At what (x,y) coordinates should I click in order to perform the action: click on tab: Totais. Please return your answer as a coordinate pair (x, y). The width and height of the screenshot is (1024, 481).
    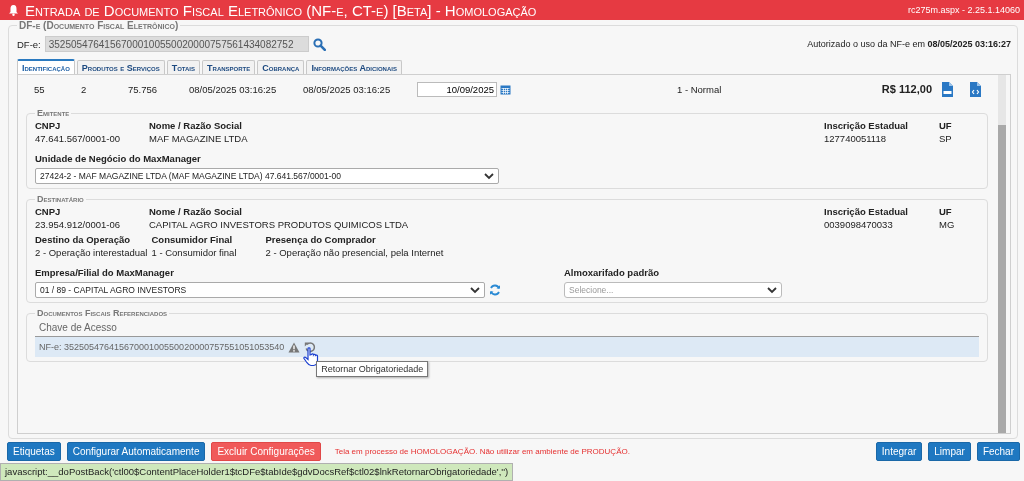
    Looking at the image, I should click on (183, 67).